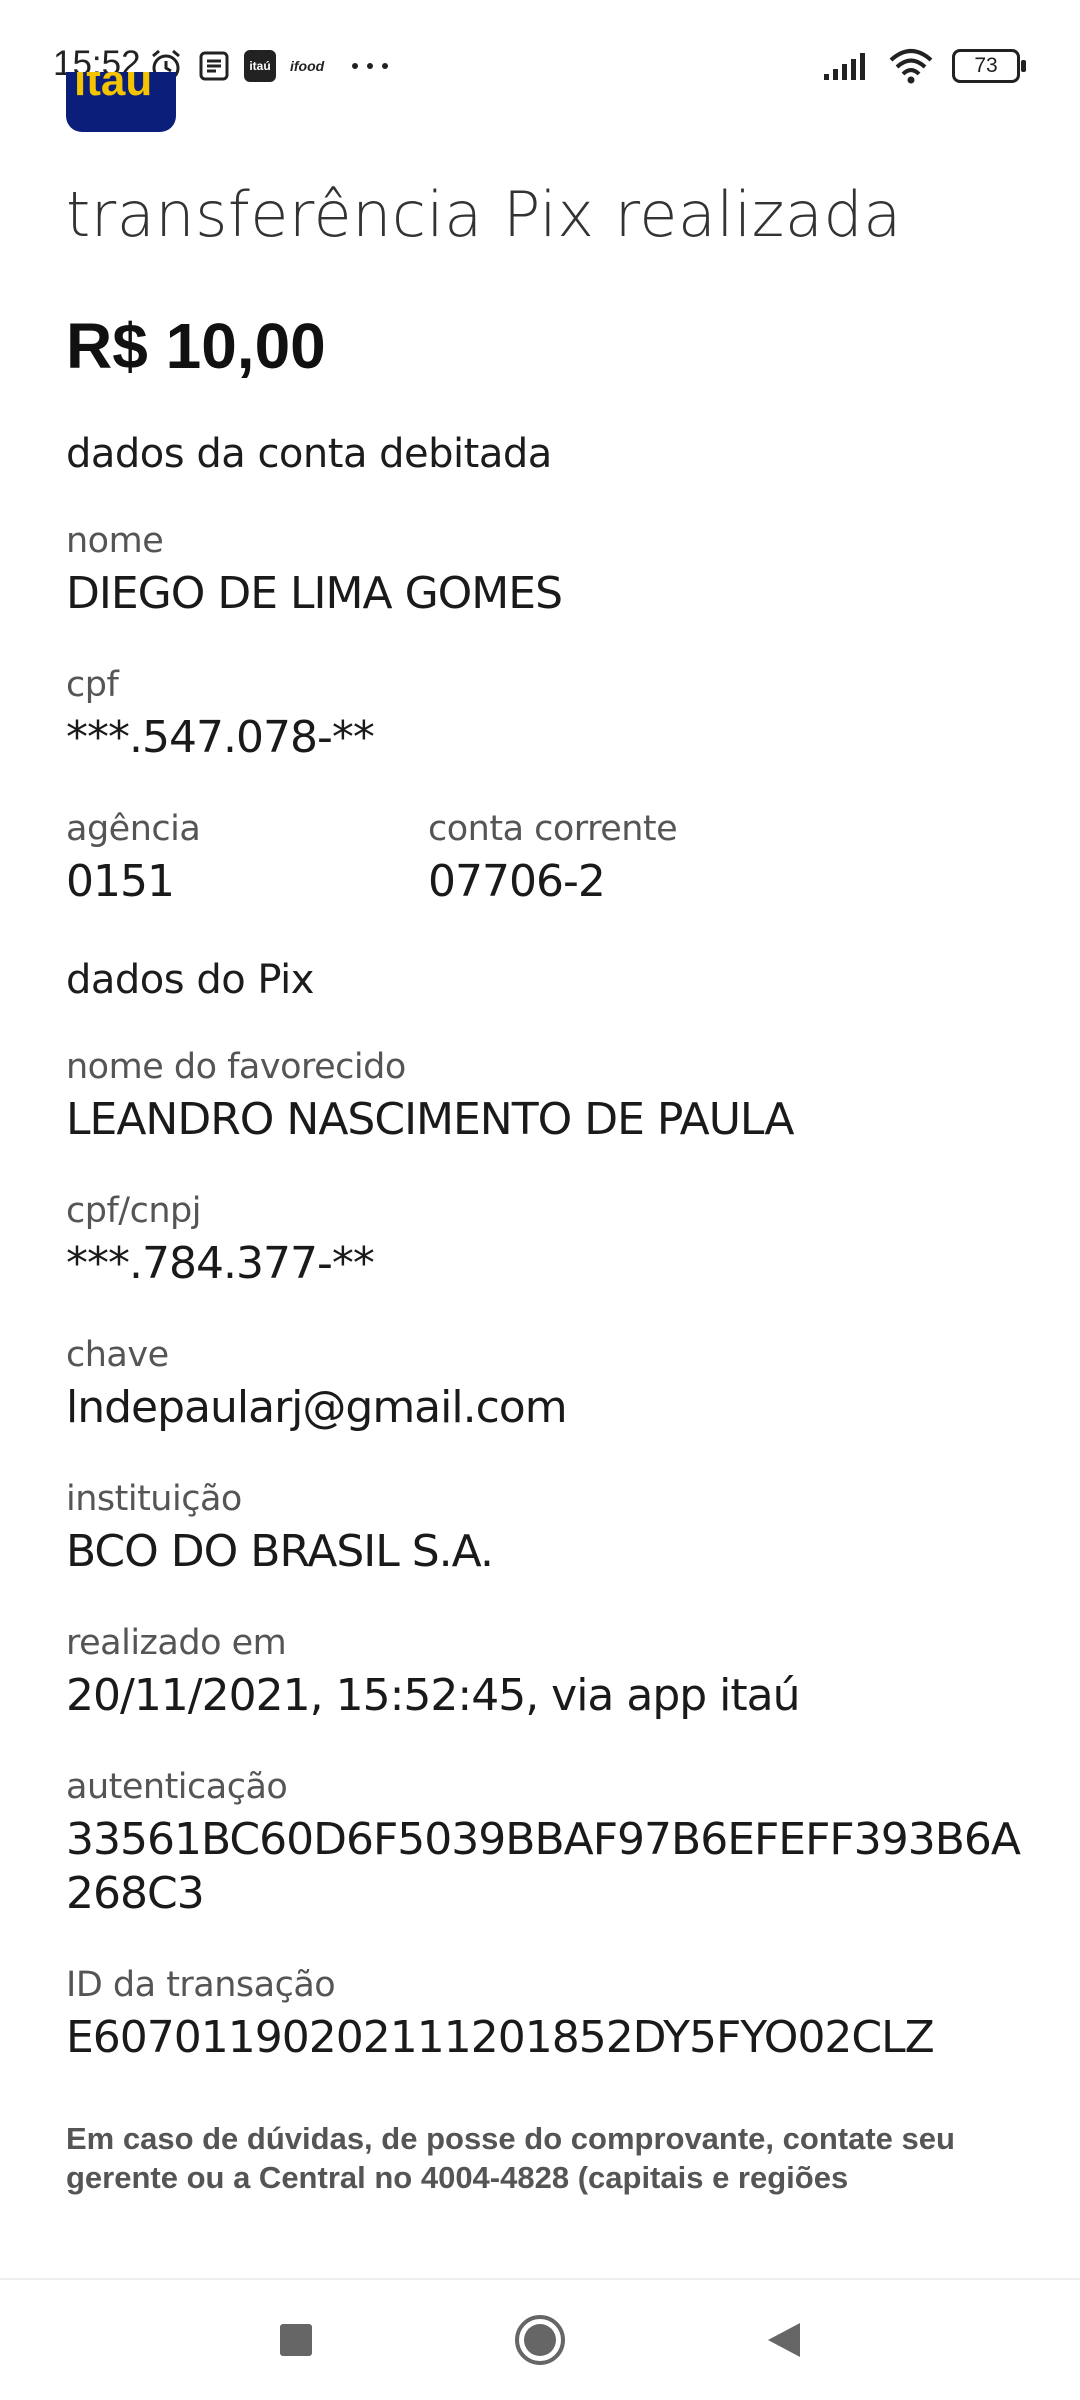 Image resolution: width=1080 pixels, height=2400 pixels. I want to click on back-button, so click(784, 2340).